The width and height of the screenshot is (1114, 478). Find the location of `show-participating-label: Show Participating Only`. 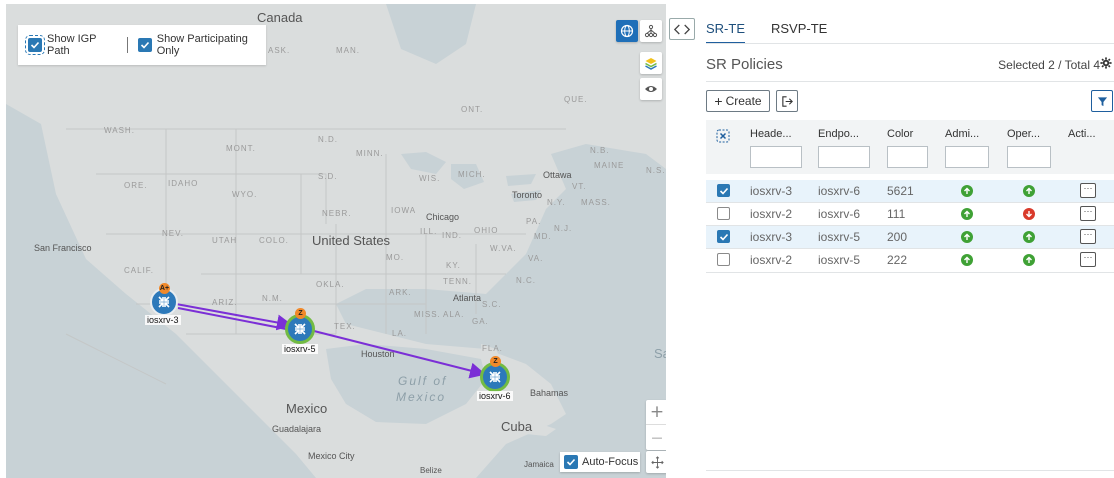

show-participating-label: Show Participating Only is located at coordinates (202, 45).